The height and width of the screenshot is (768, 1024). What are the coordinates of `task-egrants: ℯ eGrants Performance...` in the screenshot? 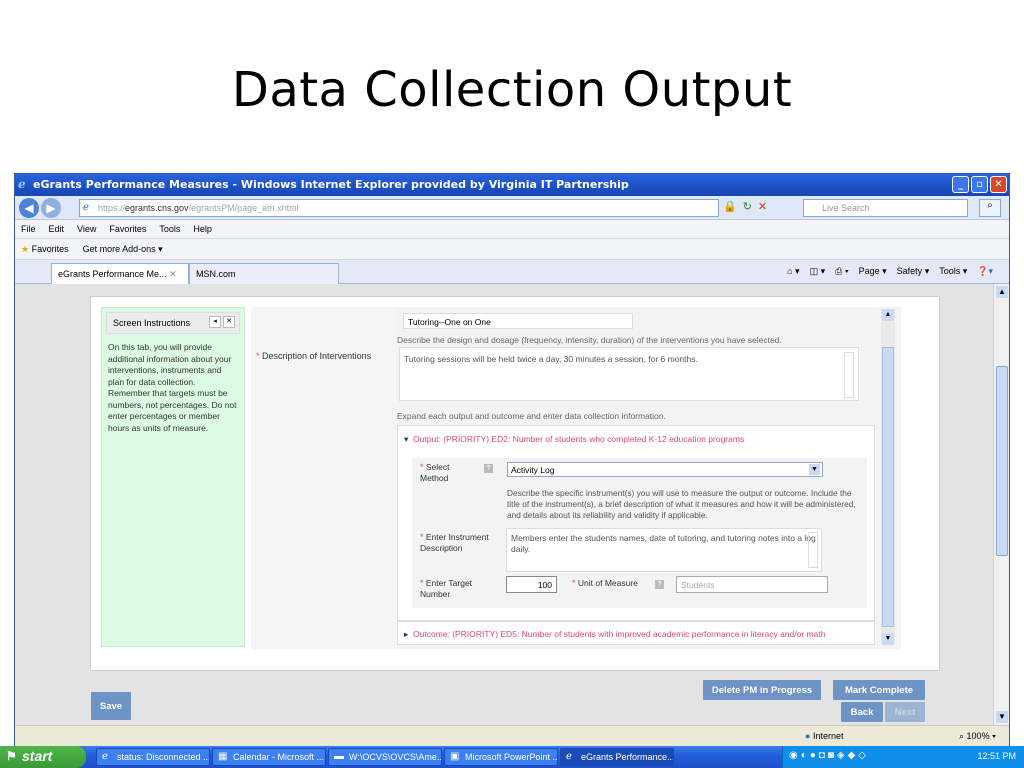 It's located at (617, 757).